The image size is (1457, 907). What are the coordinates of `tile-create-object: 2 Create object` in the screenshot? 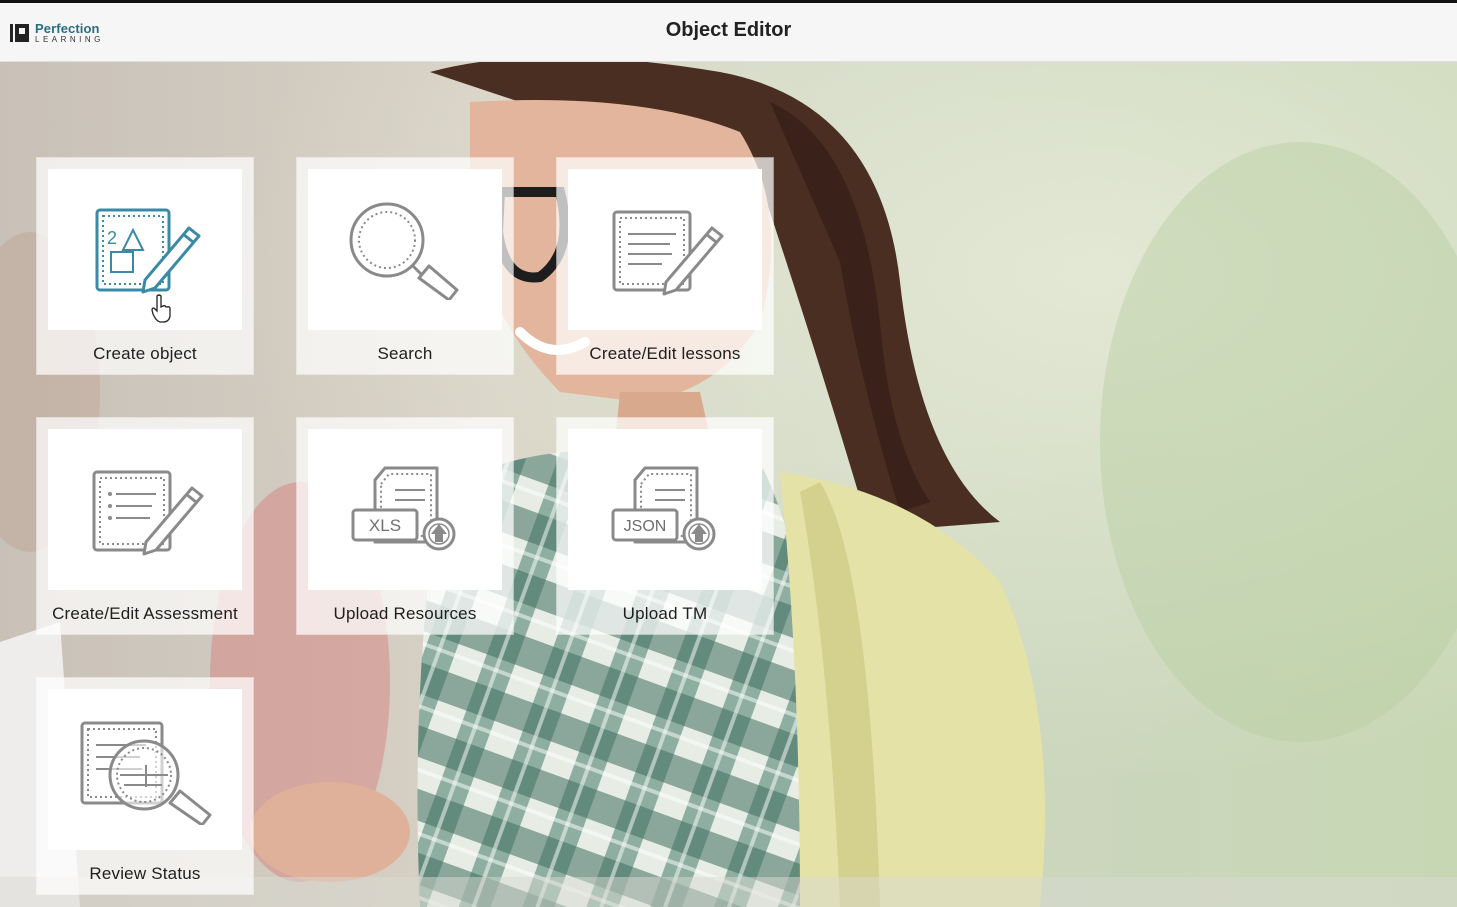 It's located at (145, 266).